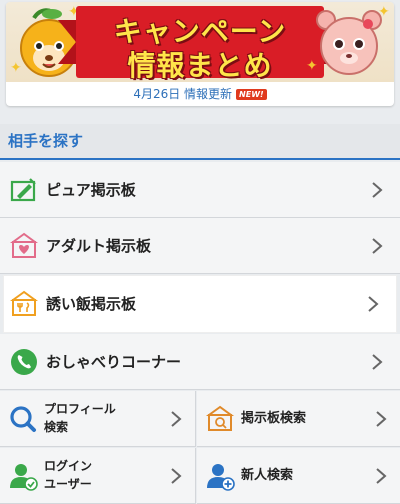 This screenshot has width=400, height=504. Describe the element at coordinates (220, 418) in the screenshot. I see `board-search-icon` at that location.